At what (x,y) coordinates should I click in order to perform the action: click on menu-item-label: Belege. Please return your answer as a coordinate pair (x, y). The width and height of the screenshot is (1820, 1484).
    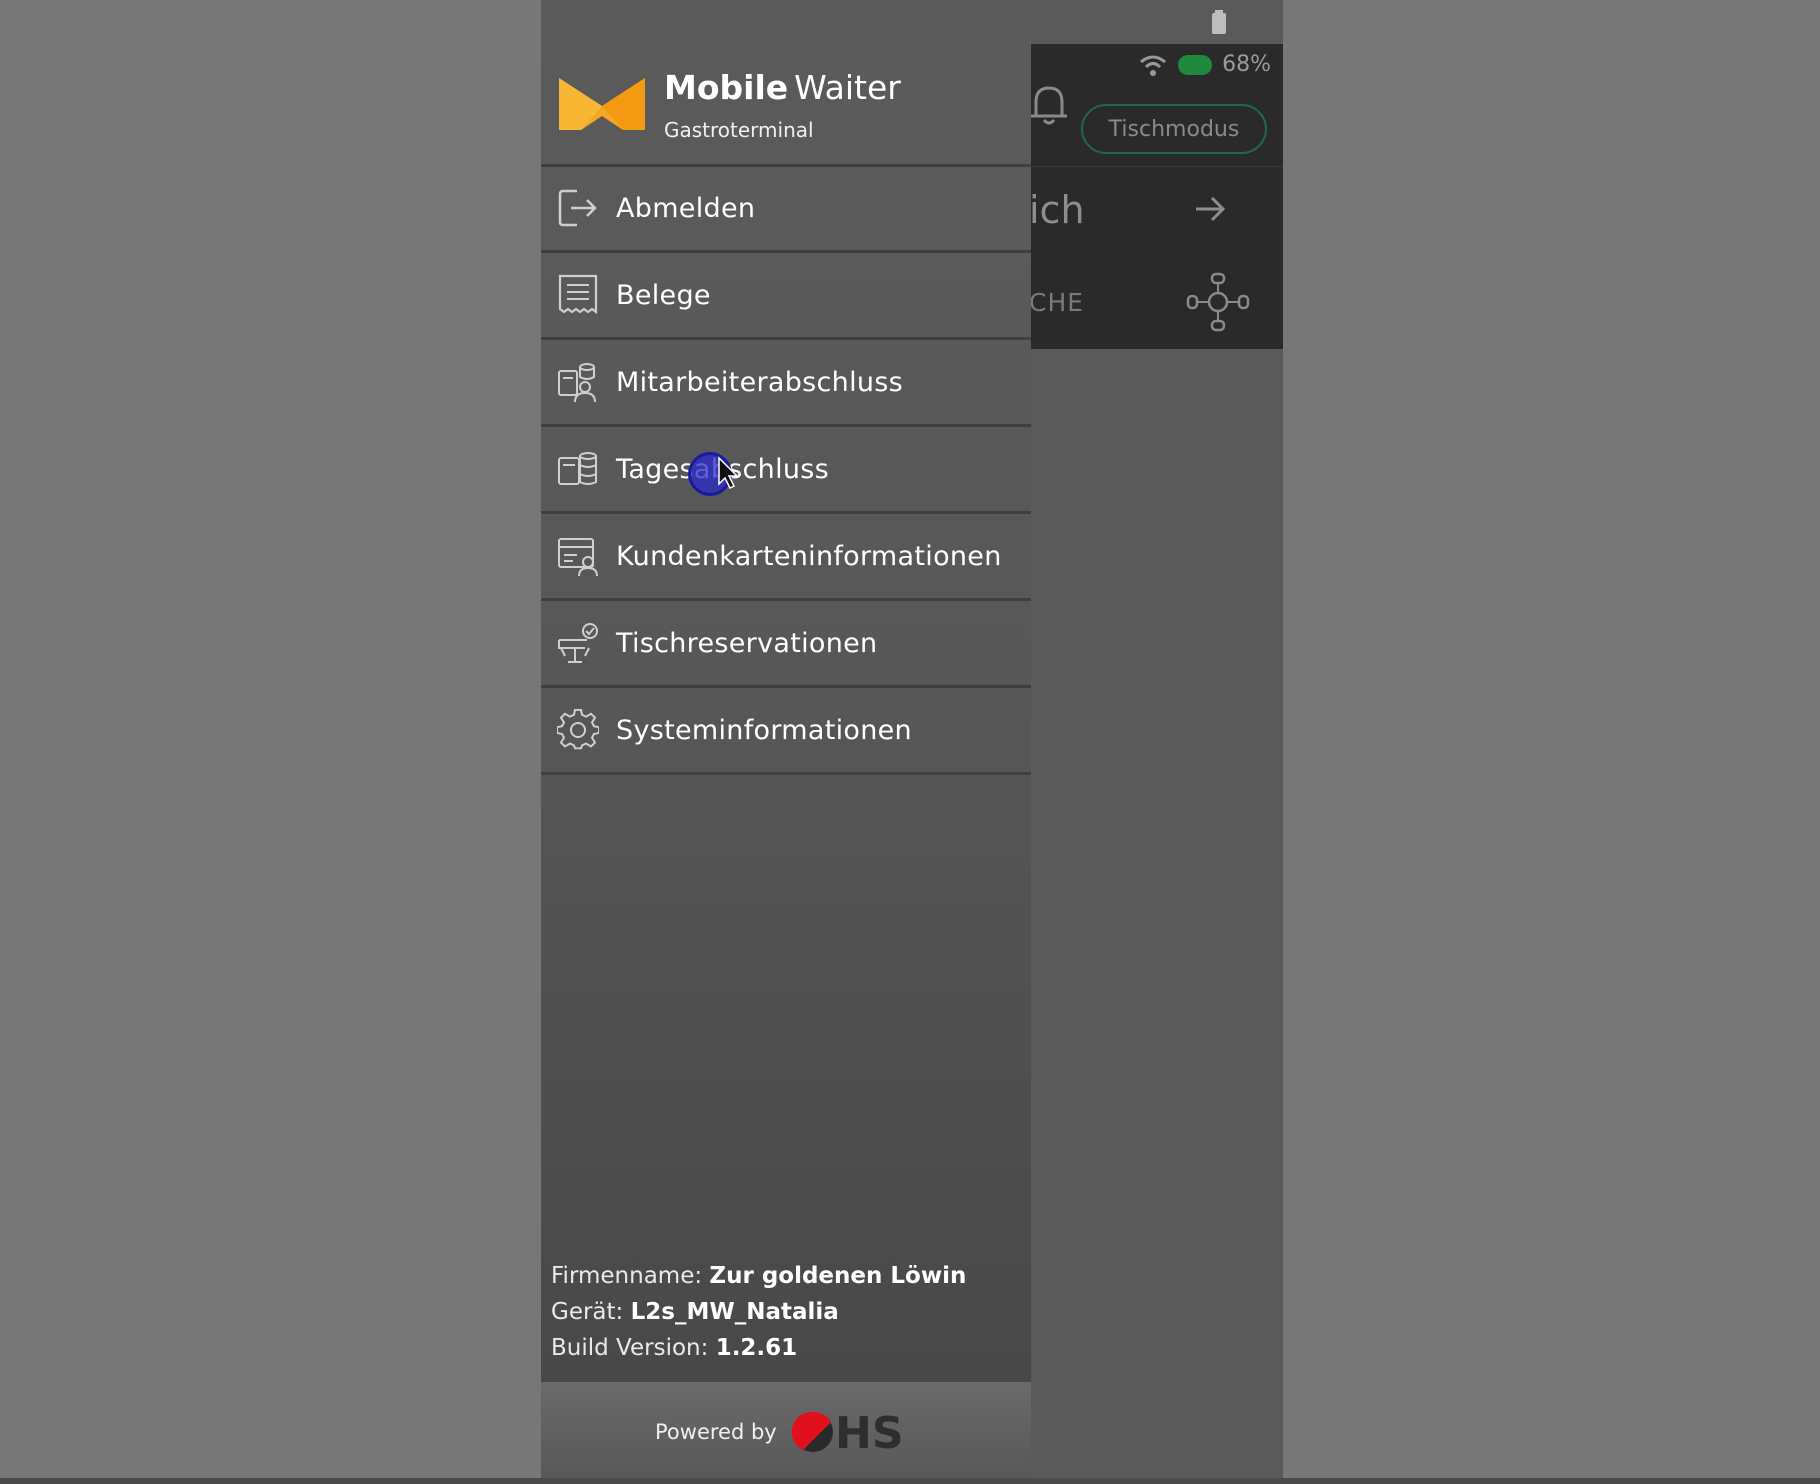
    Looking at the image, I should click on (663, 295).